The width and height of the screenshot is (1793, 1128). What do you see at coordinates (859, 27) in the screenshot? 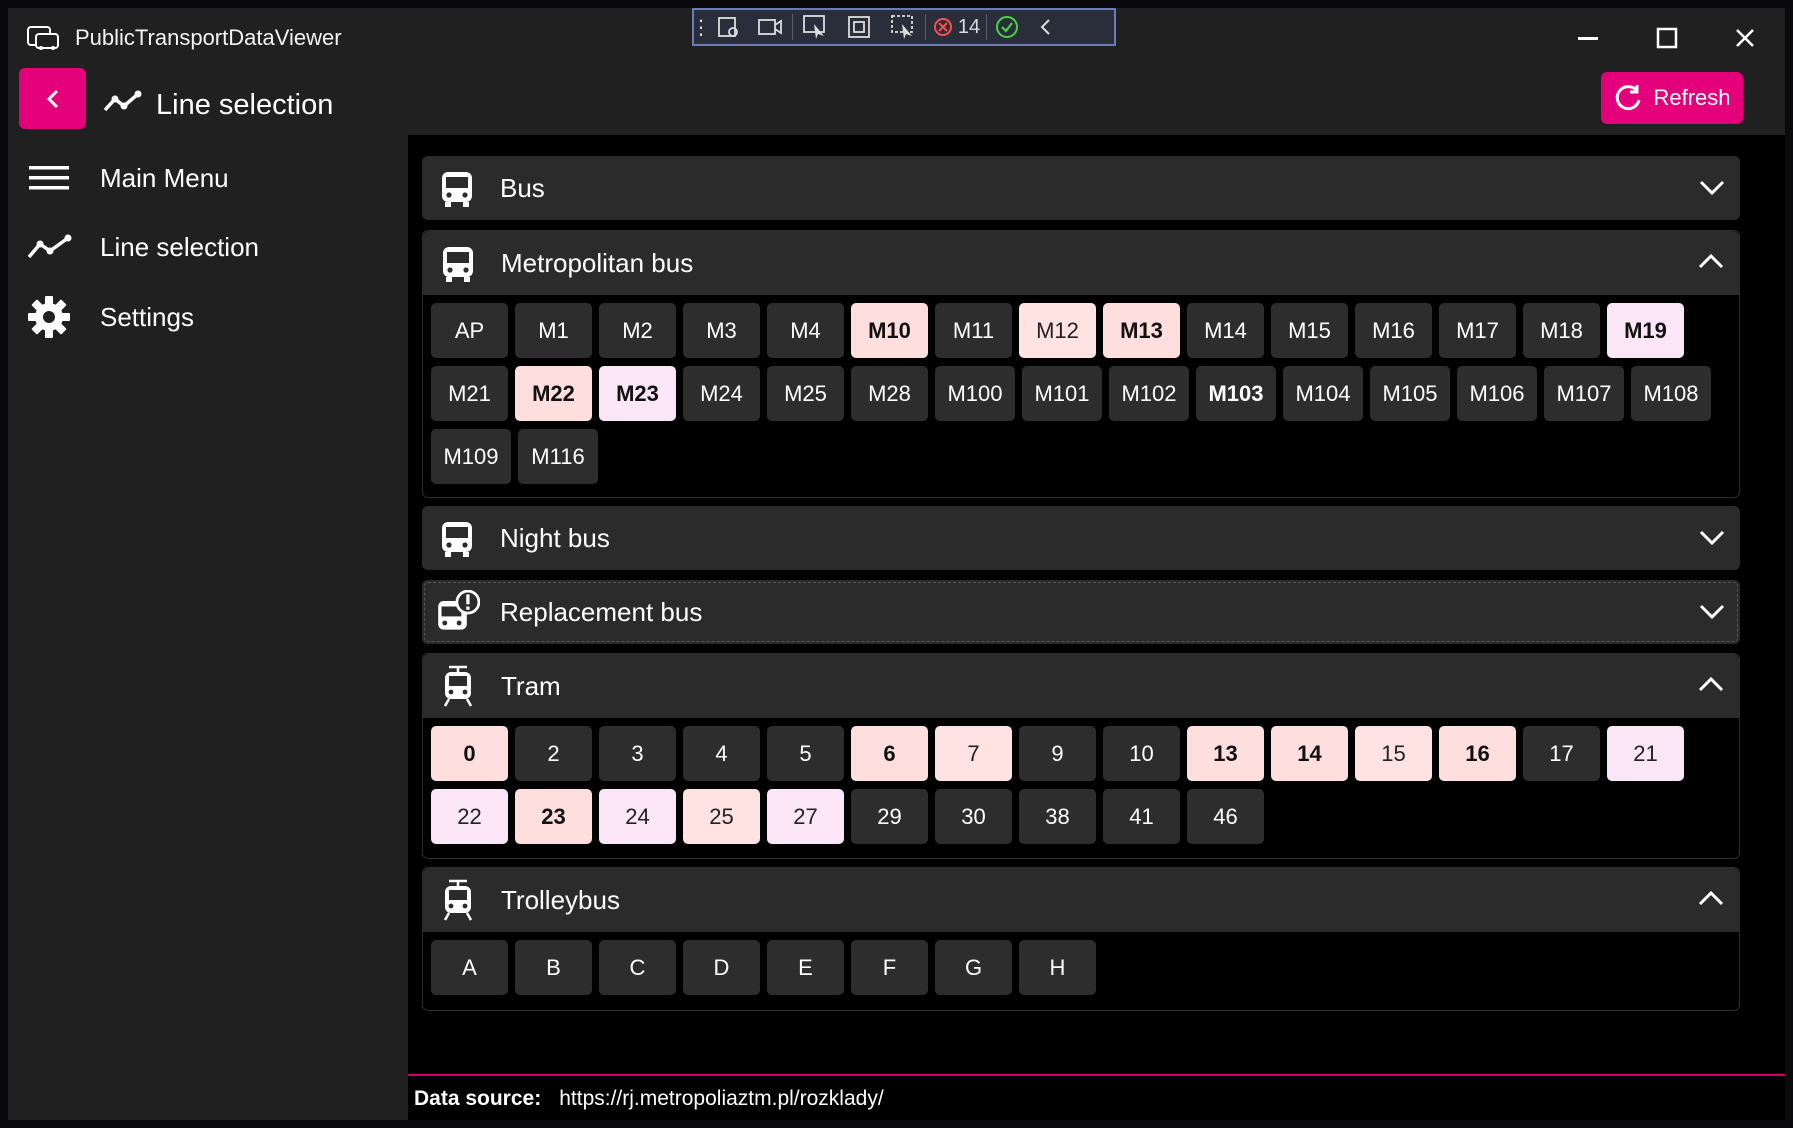
I see `layout-adorner-icon` at bounding box center [859, 27].